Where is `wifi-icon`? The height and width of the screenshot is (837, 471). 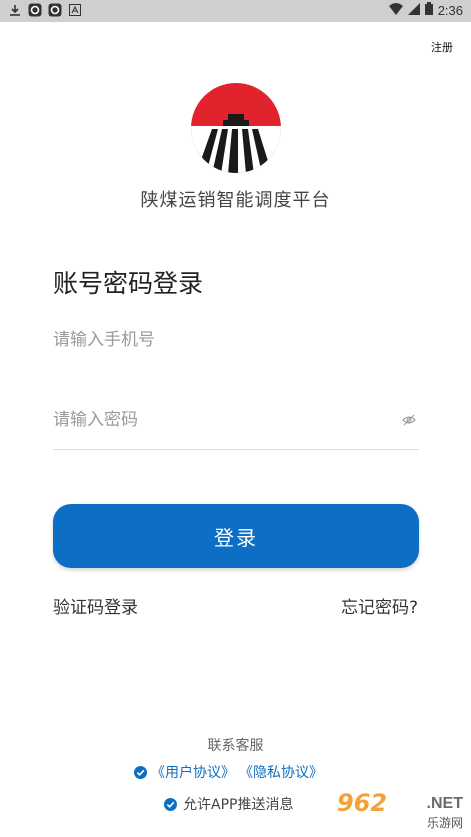 wifi-icon is located at coordinates (395, 10).